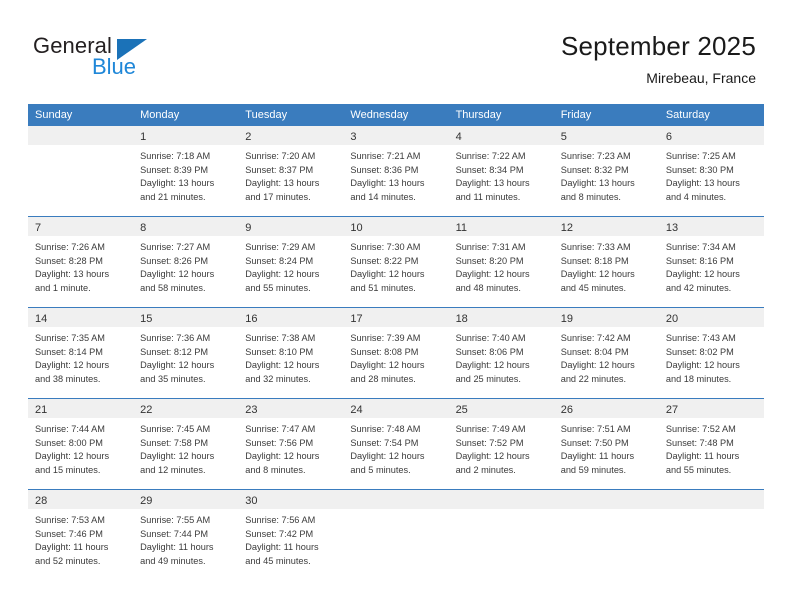 Image resolution: width=792 pixels, height=612 pixels. What do you see at coordinates (69, 351) in the screenshot?
I see `sunset-time: Sunset: 8:14 PM` at bounding box center [69, 351].